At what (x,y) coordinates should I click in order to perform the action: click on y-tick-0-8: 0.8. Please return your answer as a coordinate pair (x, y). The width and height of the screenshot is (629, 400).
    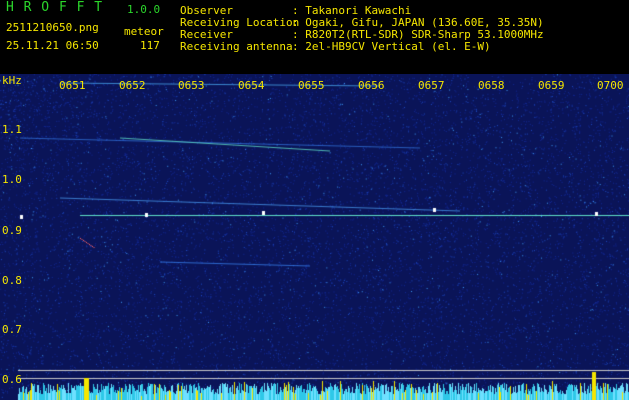
    Looking at the image, I should click on (12, 280).